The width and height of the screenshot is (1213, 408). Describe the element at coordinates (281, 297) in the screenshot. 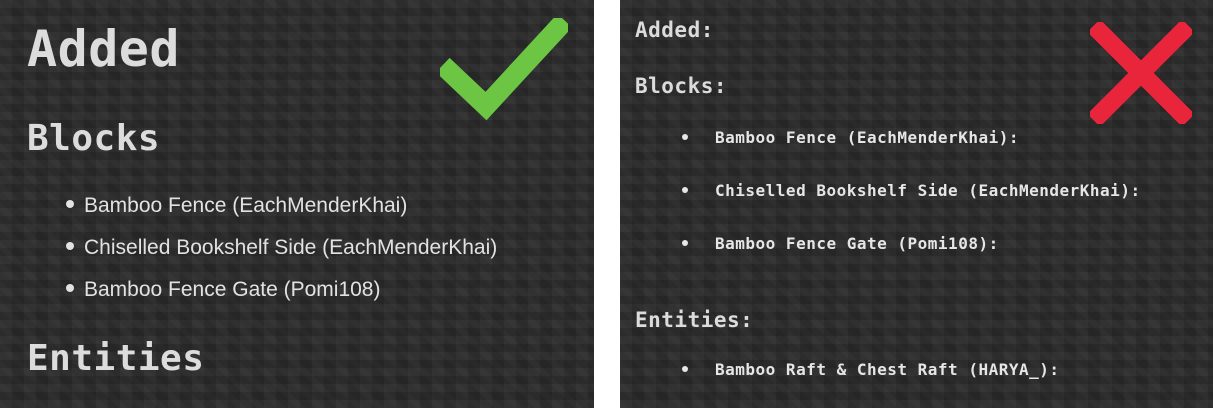

I see `list-item: Bamboo Fence Gate (Pomi108)` at that location.